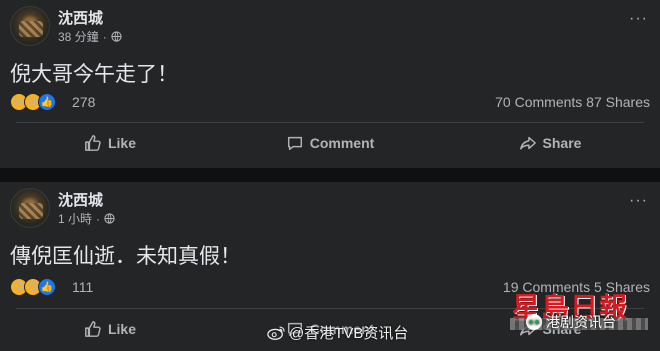  What do you see at coordinates (276, 333) in the screenshot?
I see `weibo-icon` at bounding box center [276, 333].